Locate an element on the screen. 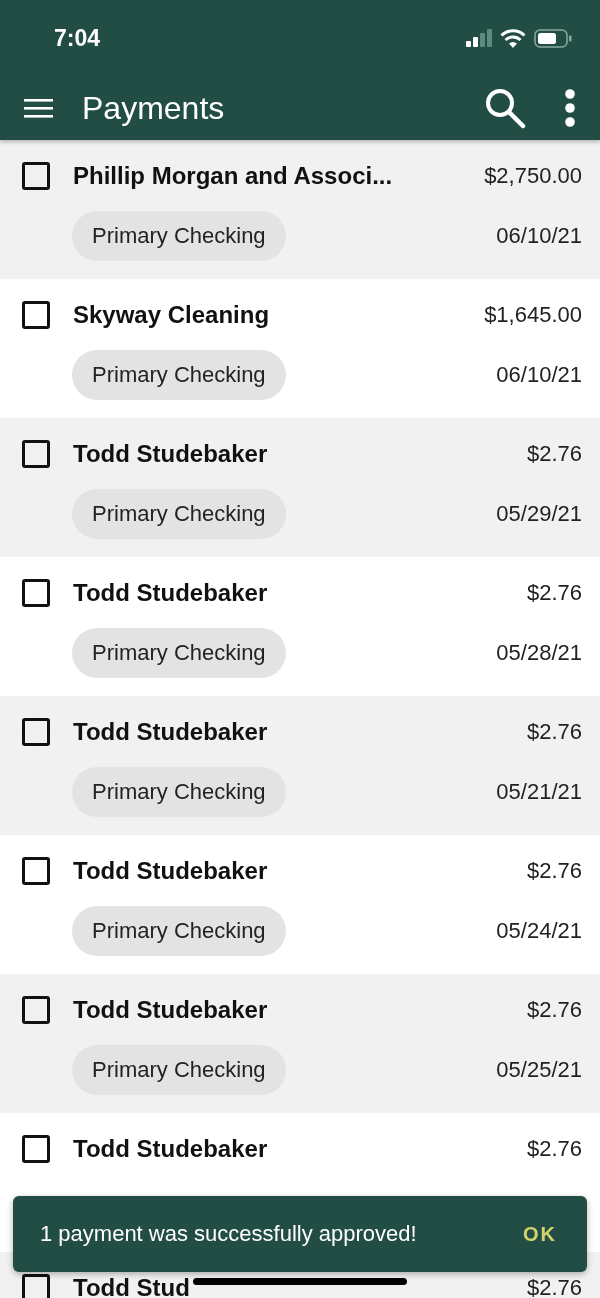 Image resolution: width=600 pixels, height=1298 pixels. payment-amount: $1,645.00 is located at coordinates (533, 315).